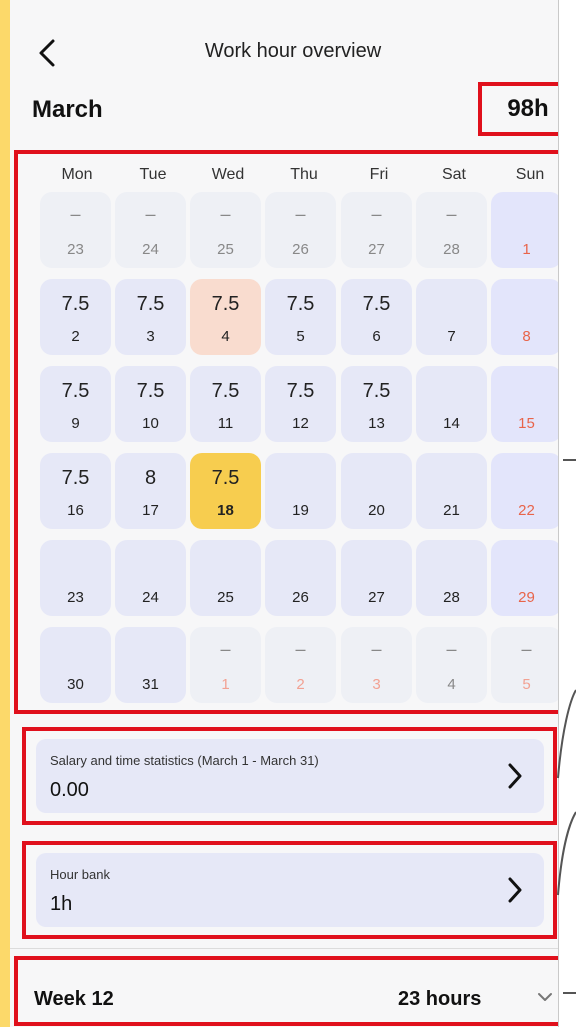 This screenshot has height=1027, width=576. I want to click on calendar-day-cell: 7.5 13, so click(376, 404).